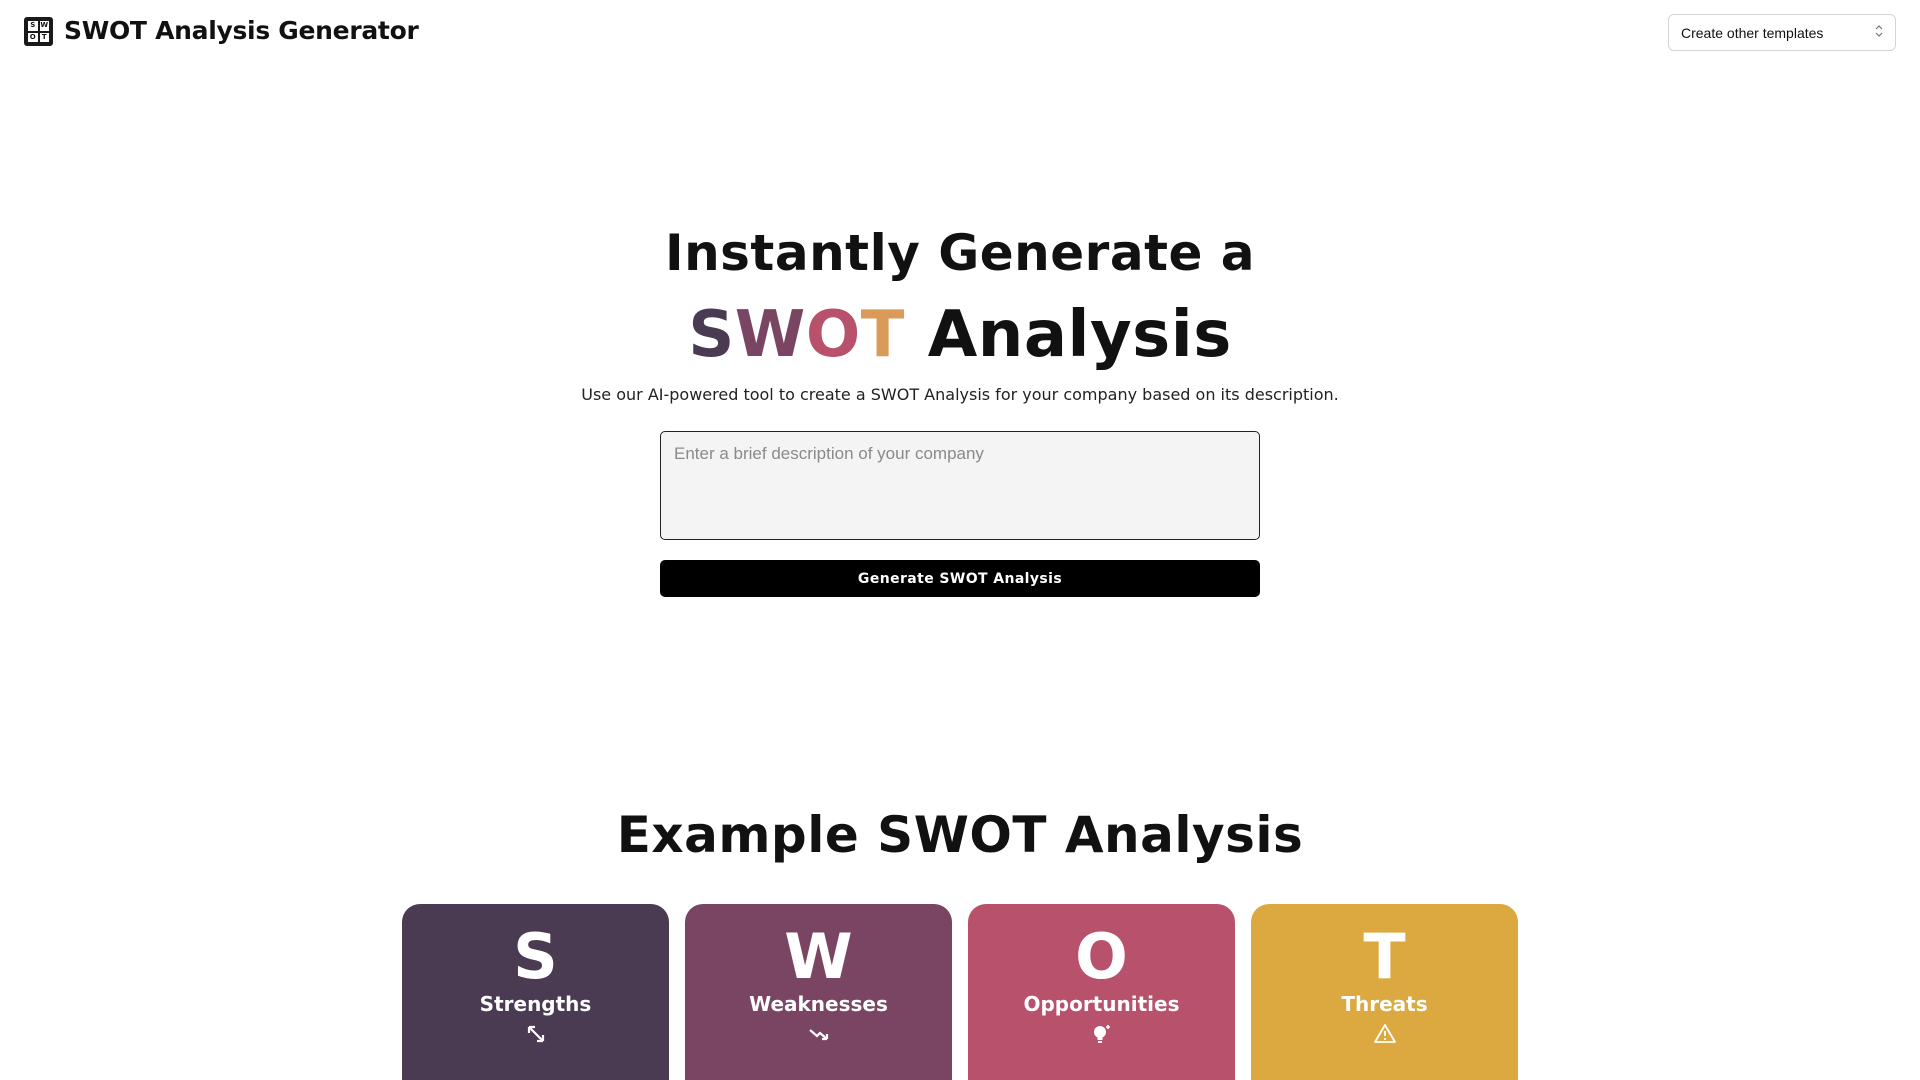  I want to click on threats-card: T Threats, so click(1384, 992).